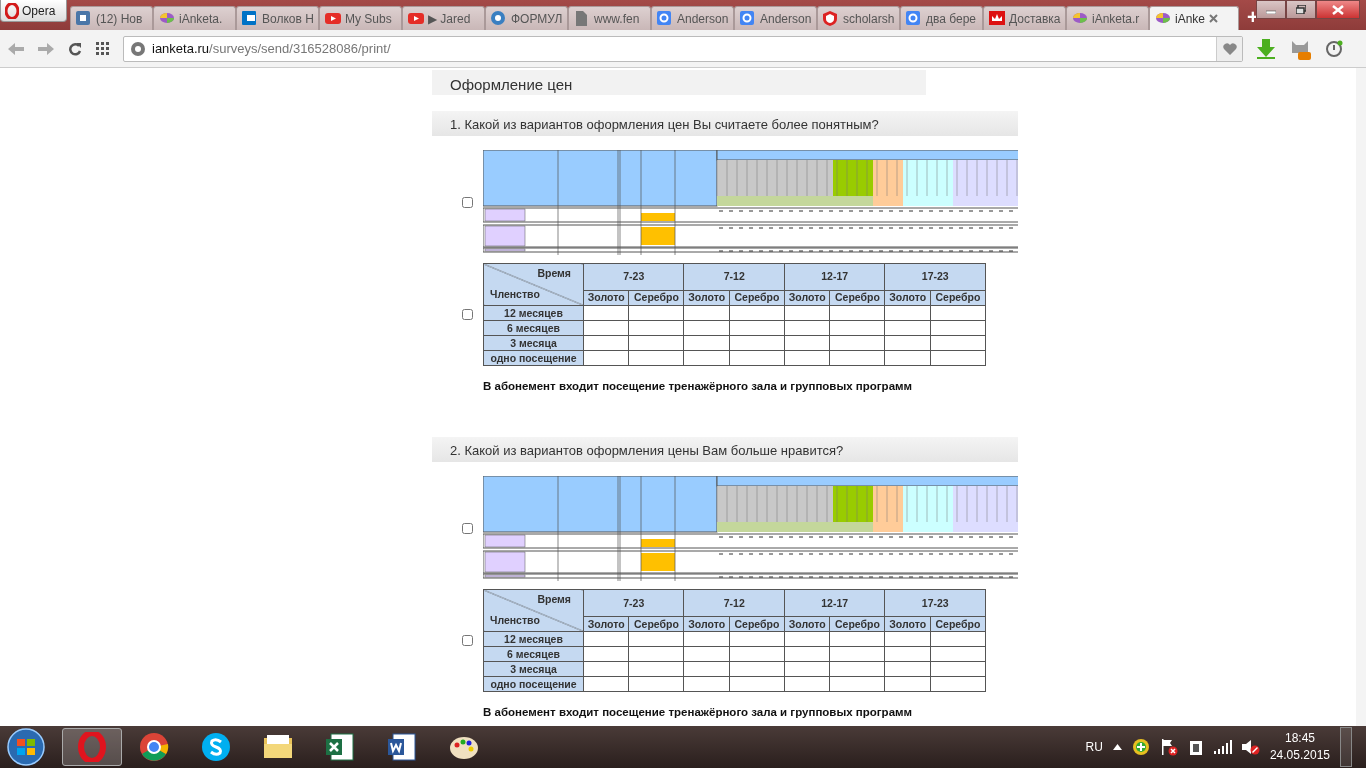  Describe the element at coordinates (725, 123) in the screenshot. I see `question-title: 1. Какой из вариантов оформления цен Вы считаете более понятным?` at that location.